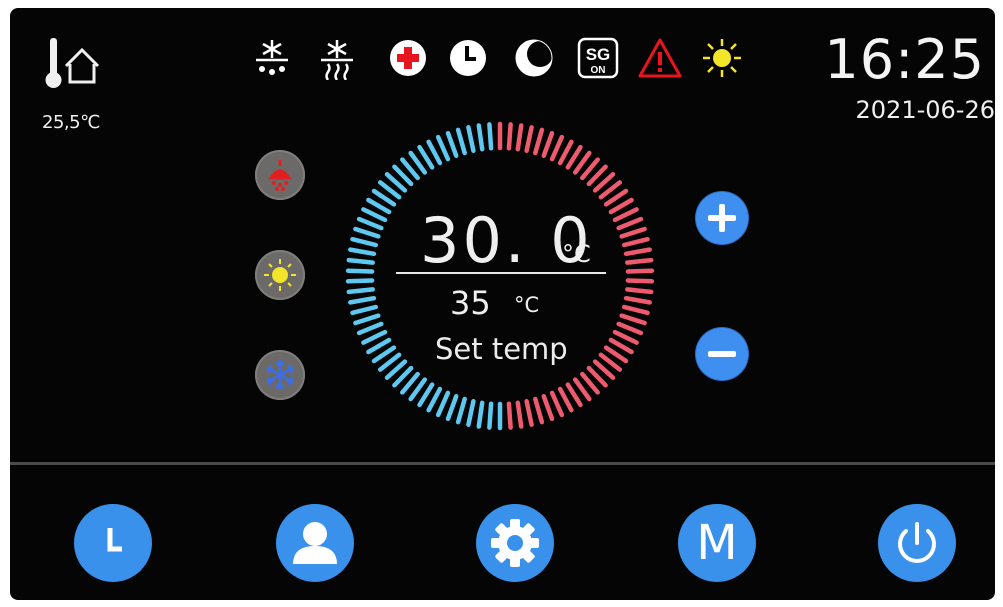  What do you see at coordinates (659, 58) in the screenshot?
I see `warning-triangle-icon` at bounding box center [659, 58].